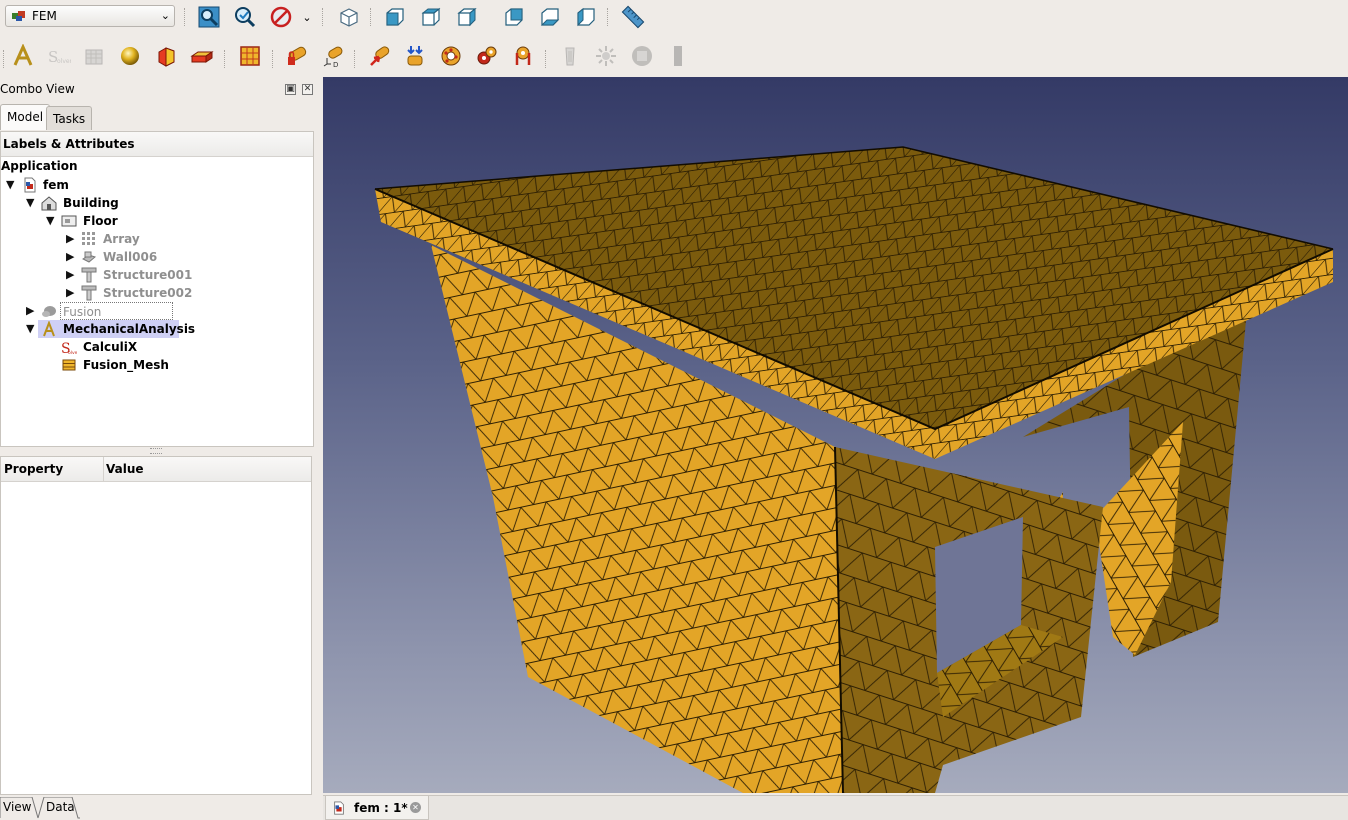 This screenshot has width=1348, height=820. Describe the element at coordinates (165, 15) in the screenshot. I see `chevron-down-icon: ⌄` at that location.